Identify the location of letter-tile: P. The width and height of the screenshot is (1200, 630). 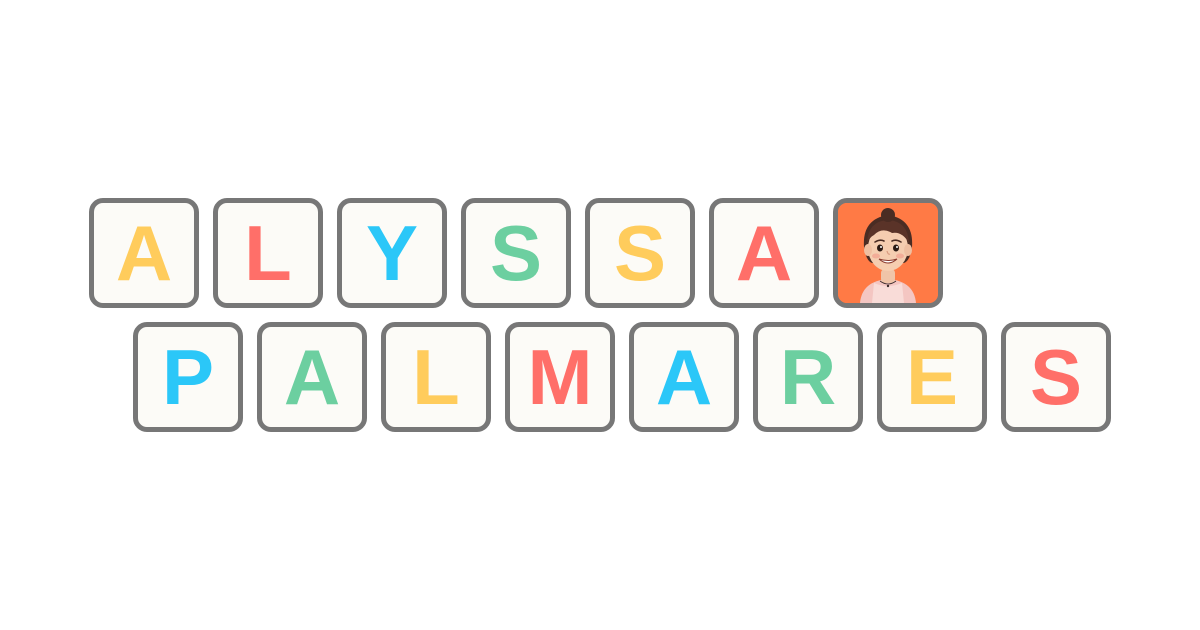
(188, 377).